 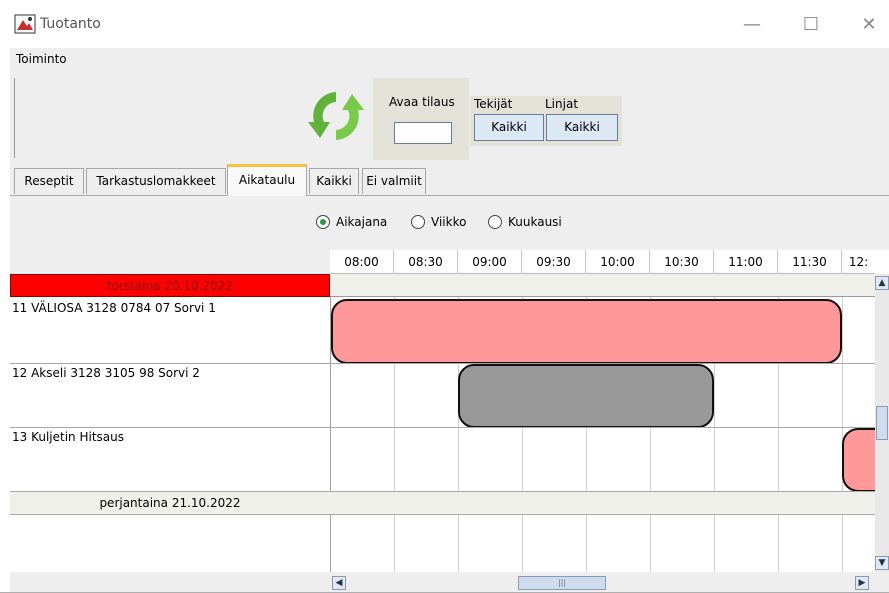 I want to click on app-icon, so click(x=25, y=24).